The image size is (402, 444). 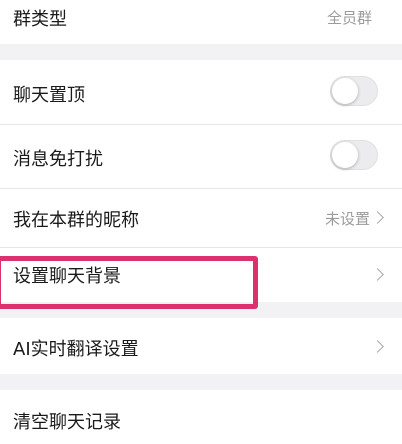 What do you see at coordinates (201, 218) in the screenshot?
I see `nickname-row: 我在本群的昵称 未设置` at bounding box center [201, 218].